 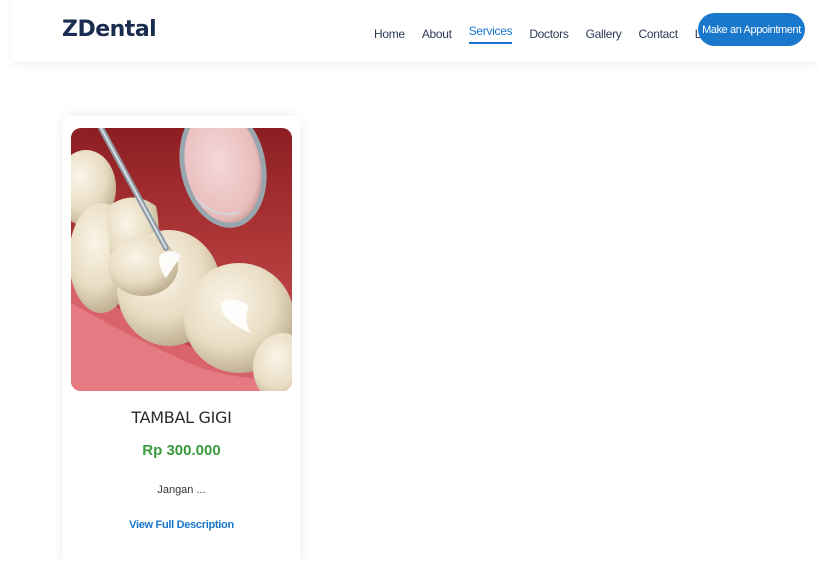 I want to click on service-title: TAMBAL GIGI, so click(x=181, y=417).